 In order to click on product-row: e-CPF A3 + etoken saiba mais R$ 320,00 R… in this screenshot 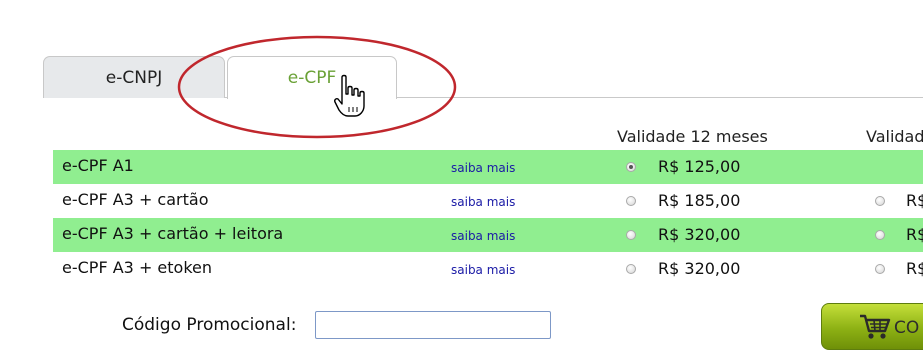, I will do `click(488, 269)`.